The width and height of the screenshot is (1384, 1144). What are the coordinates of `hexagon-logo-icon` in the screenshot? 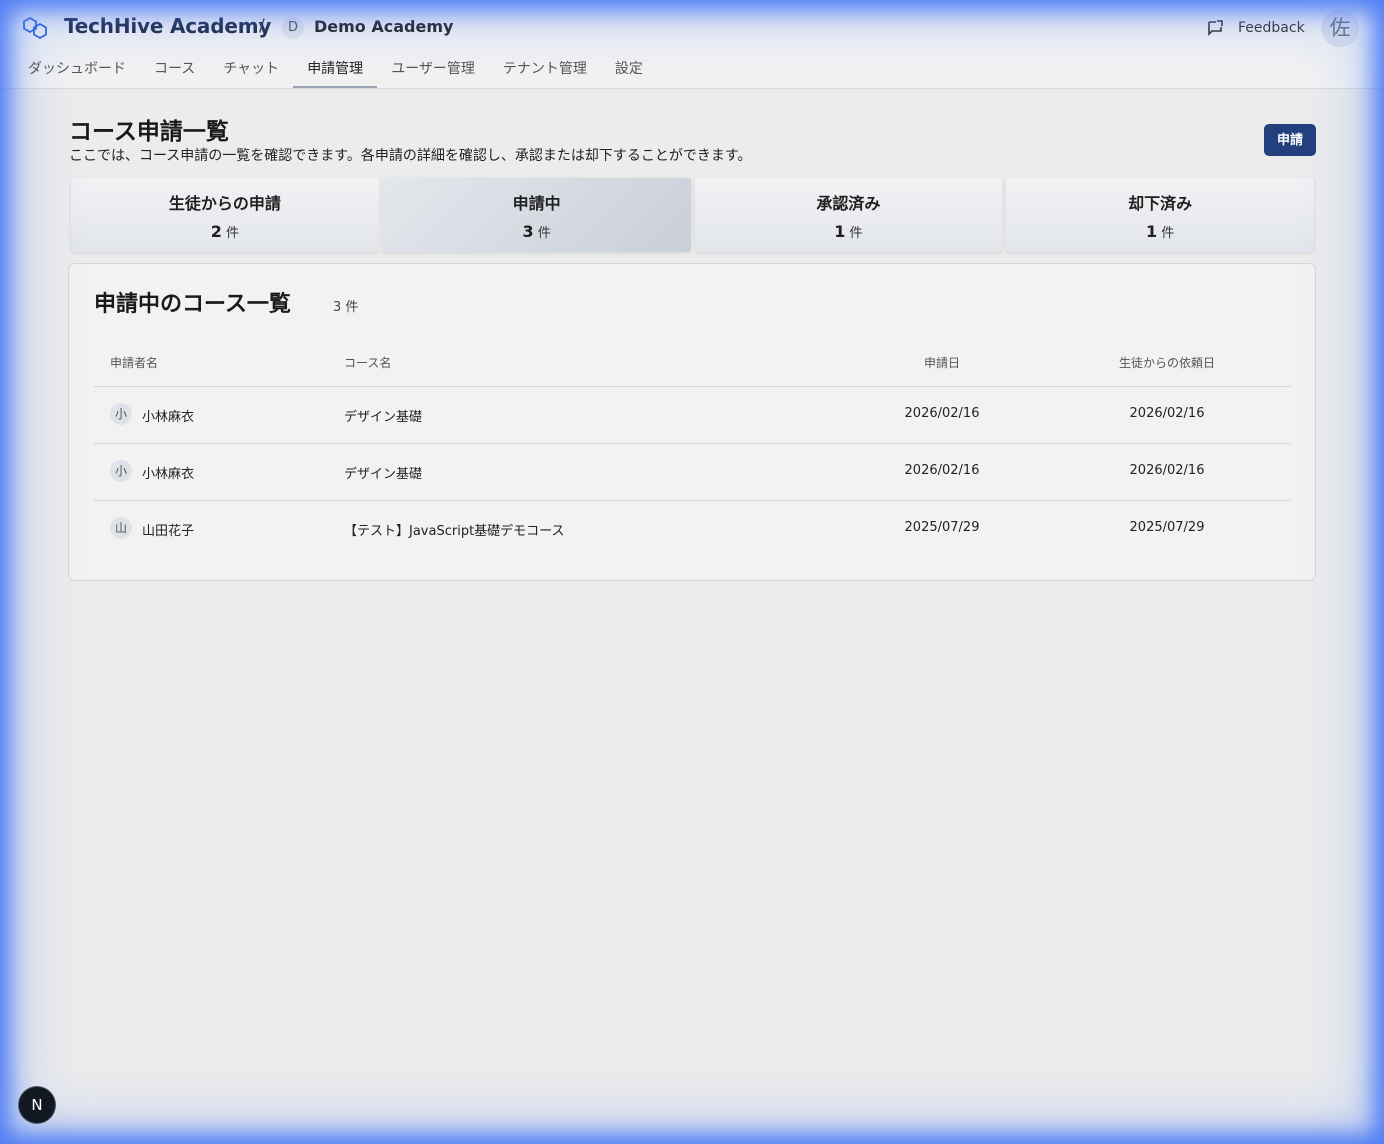 It's located at (35, 28).